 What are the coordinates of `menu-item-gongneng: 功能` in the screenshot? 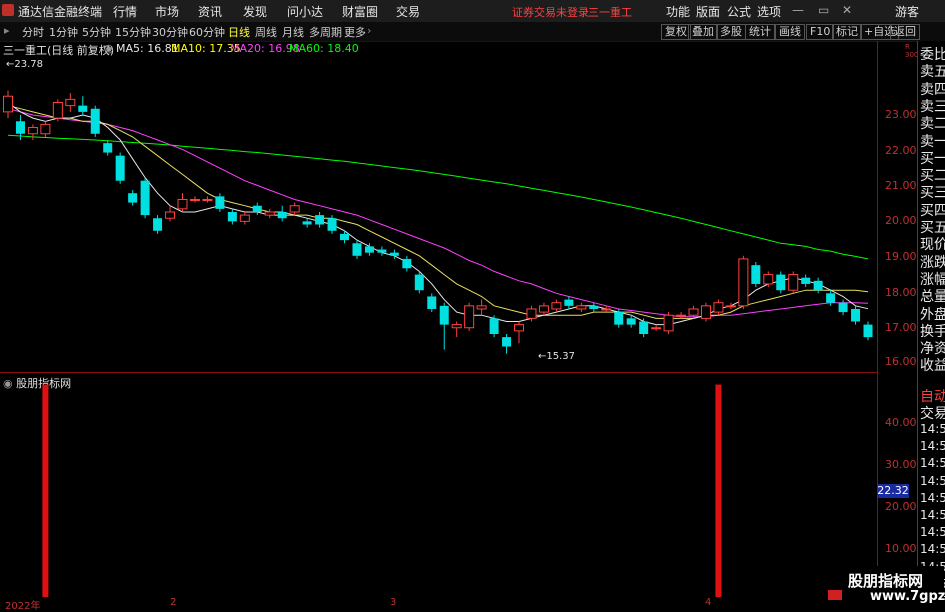 It's located at (678, 11).